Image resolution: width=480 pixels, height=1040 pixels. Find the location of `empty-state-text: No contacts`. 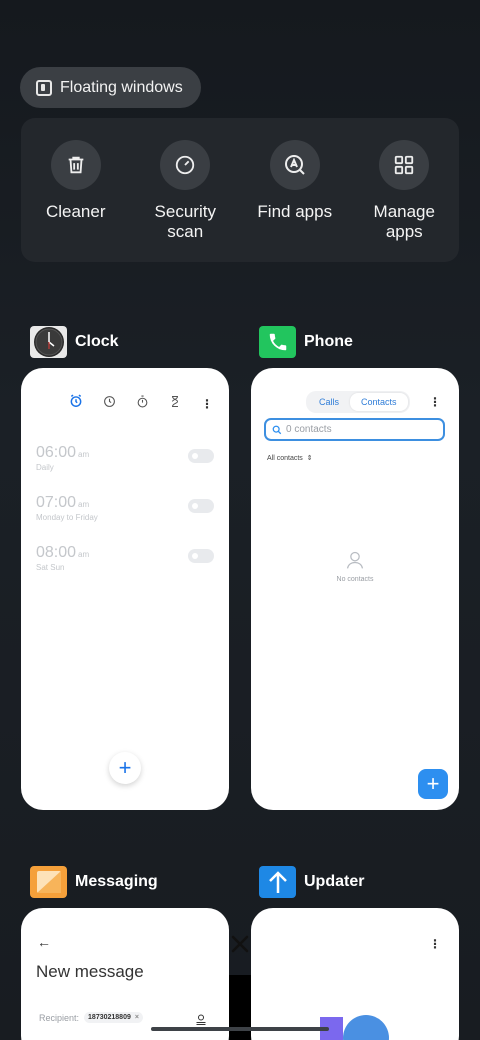

empty-state-text: No contacts is located at coordinates (355, 579).